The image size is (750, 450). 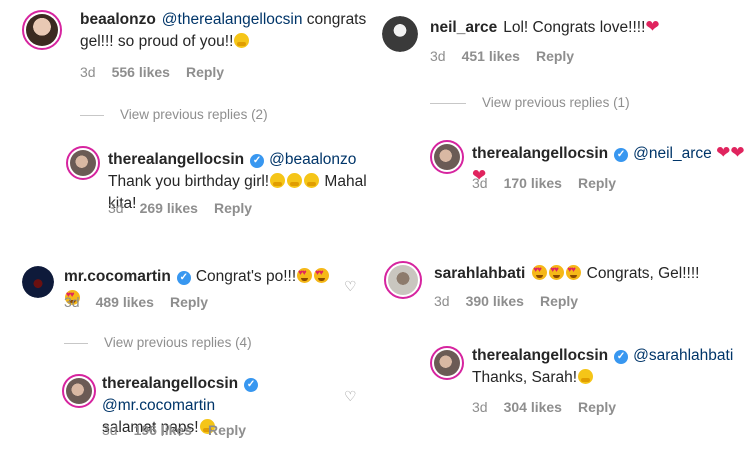 I want to click on view-previous-replies: View previous replies (1), so click(x=530, y=102).